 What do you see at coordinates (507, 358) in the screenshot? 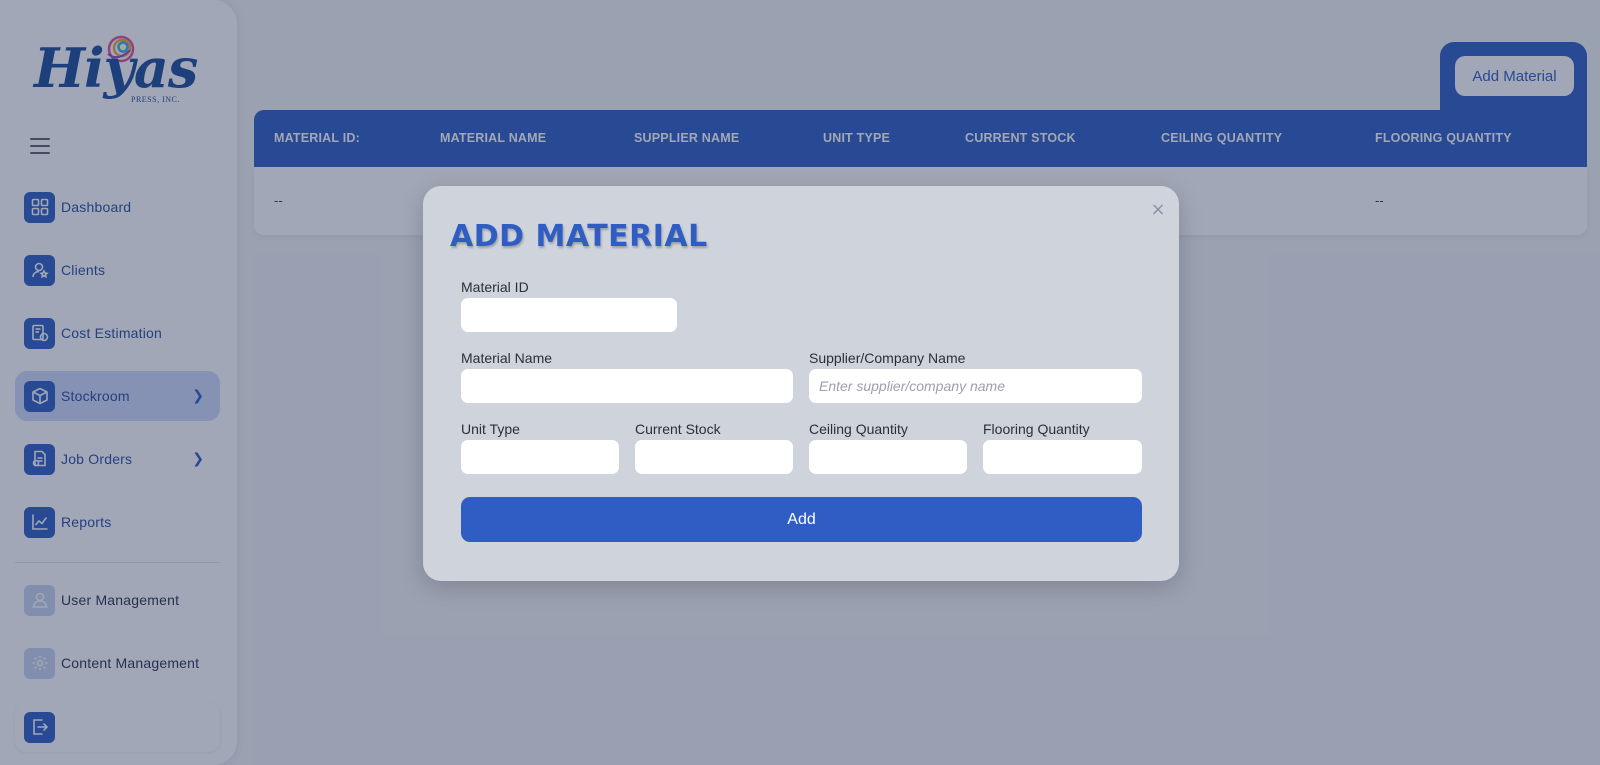
I see `material-name-label: Material Name` at bounding box center [507, 358].